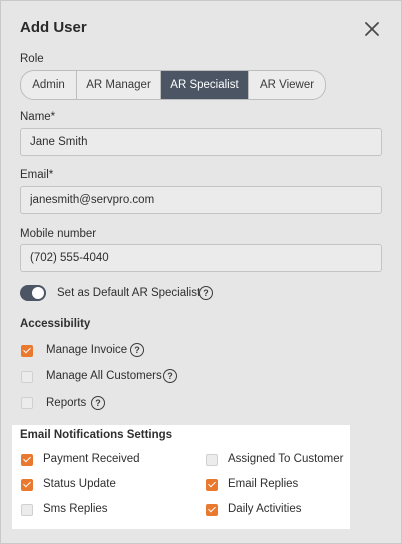 Image resolution: width=402 pixels, height=544 pixels. I want to click on payment-received-label: Payment Received, so click(91, 459).